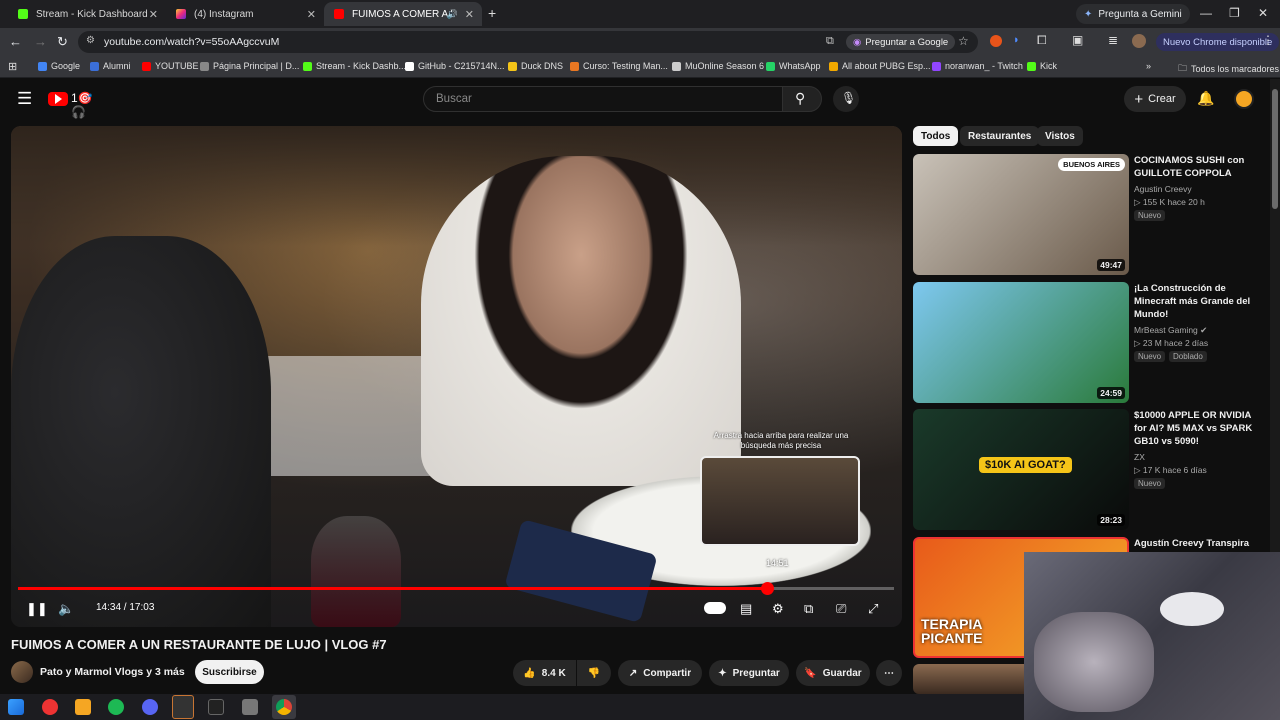  What do you see at coordinates (535, 66) in the screenshot?
I see `bookmark-item: Duck DNS` at bounding box center [535, 66].